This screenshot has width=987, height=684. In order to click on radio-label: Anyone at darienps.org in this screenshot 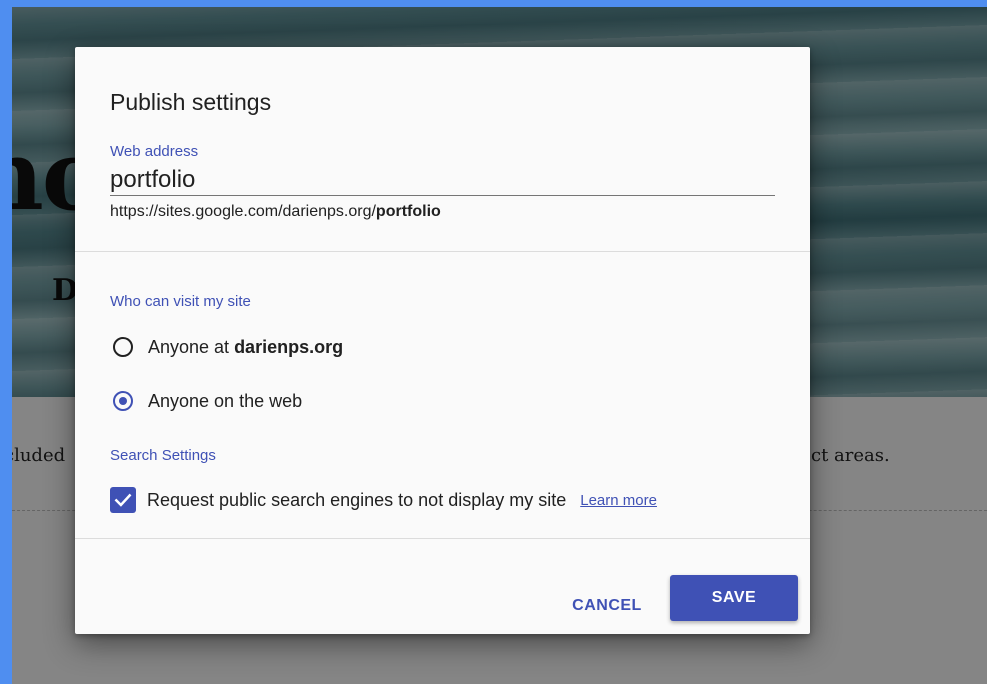, I will do `click(245, 347)`.